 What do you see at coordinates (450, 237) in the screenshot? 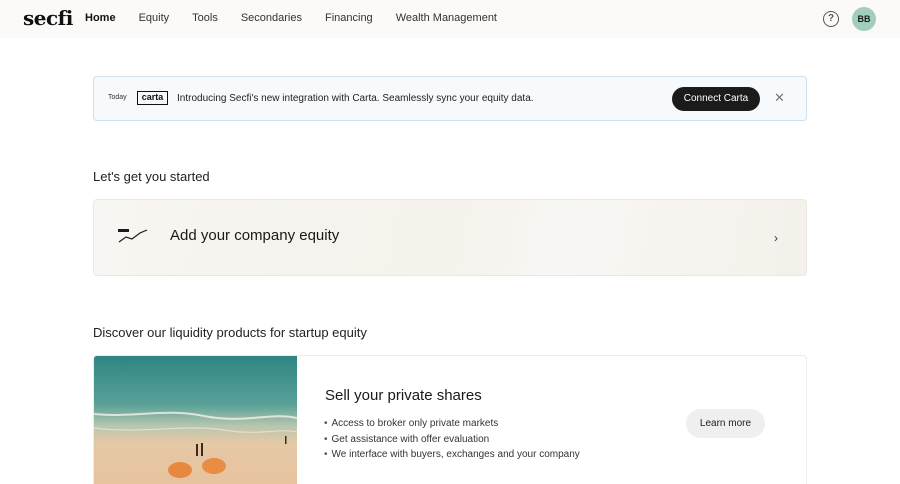
I see `add-equity-card: Add your company equity ›` at bounding box center [450, 237].